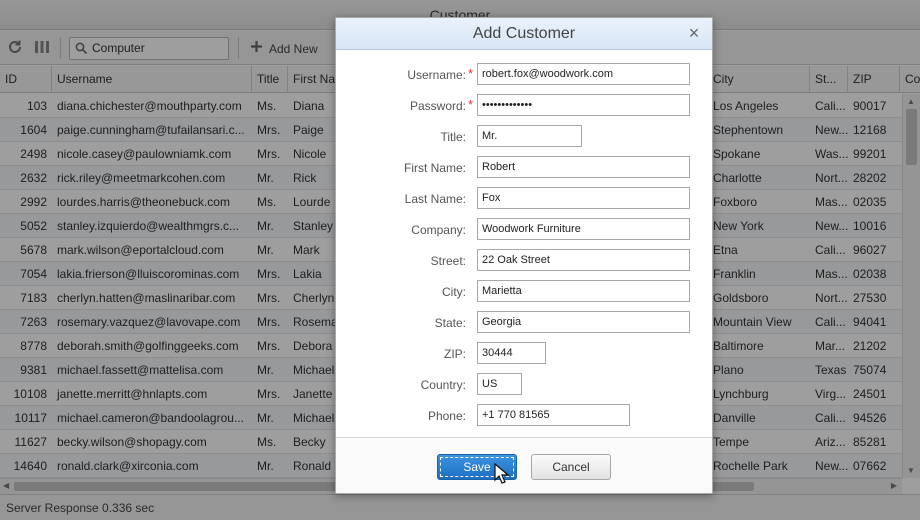 The height and width of the screenshot is (521, 920). I want to click on field-row-city: City: Marietta, so click(524, 292).